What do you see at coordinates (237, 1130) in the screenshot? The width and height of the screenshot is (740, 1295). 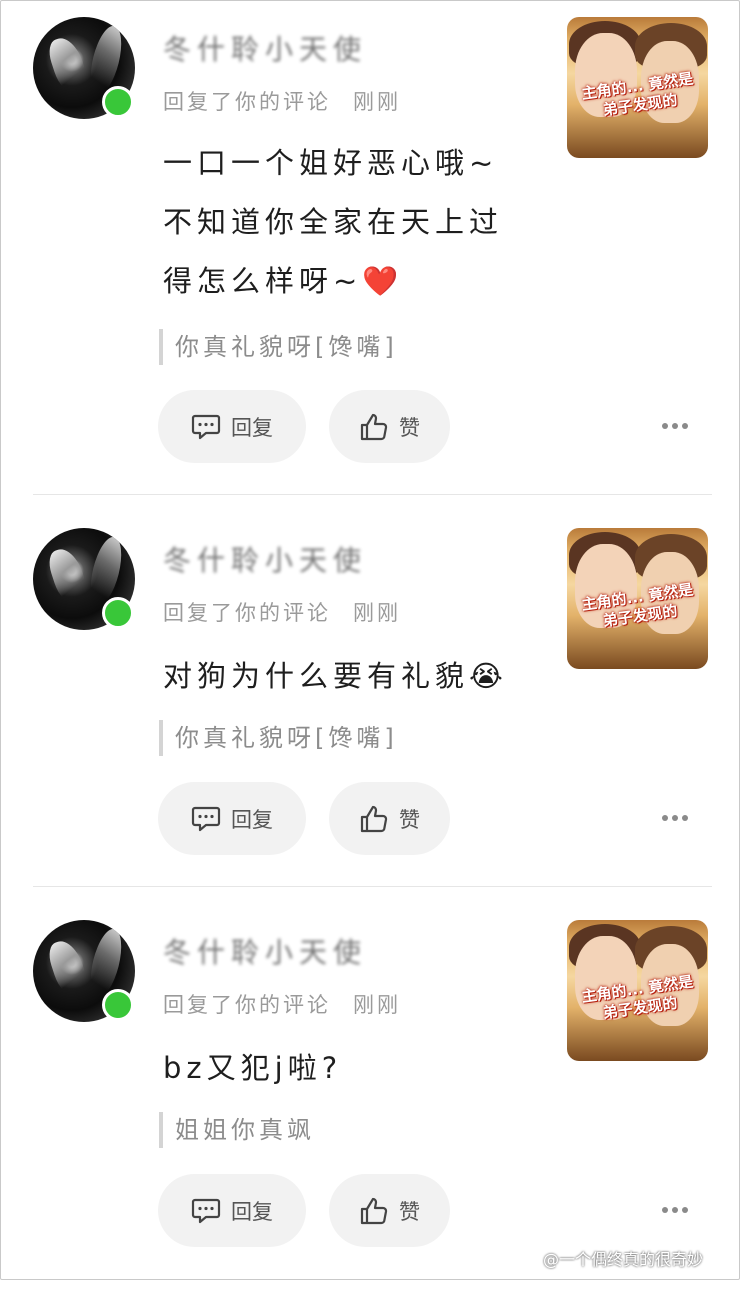 I see `quoted-original-comment: 姐姐你真飒` at bounding box center [237, 1130].